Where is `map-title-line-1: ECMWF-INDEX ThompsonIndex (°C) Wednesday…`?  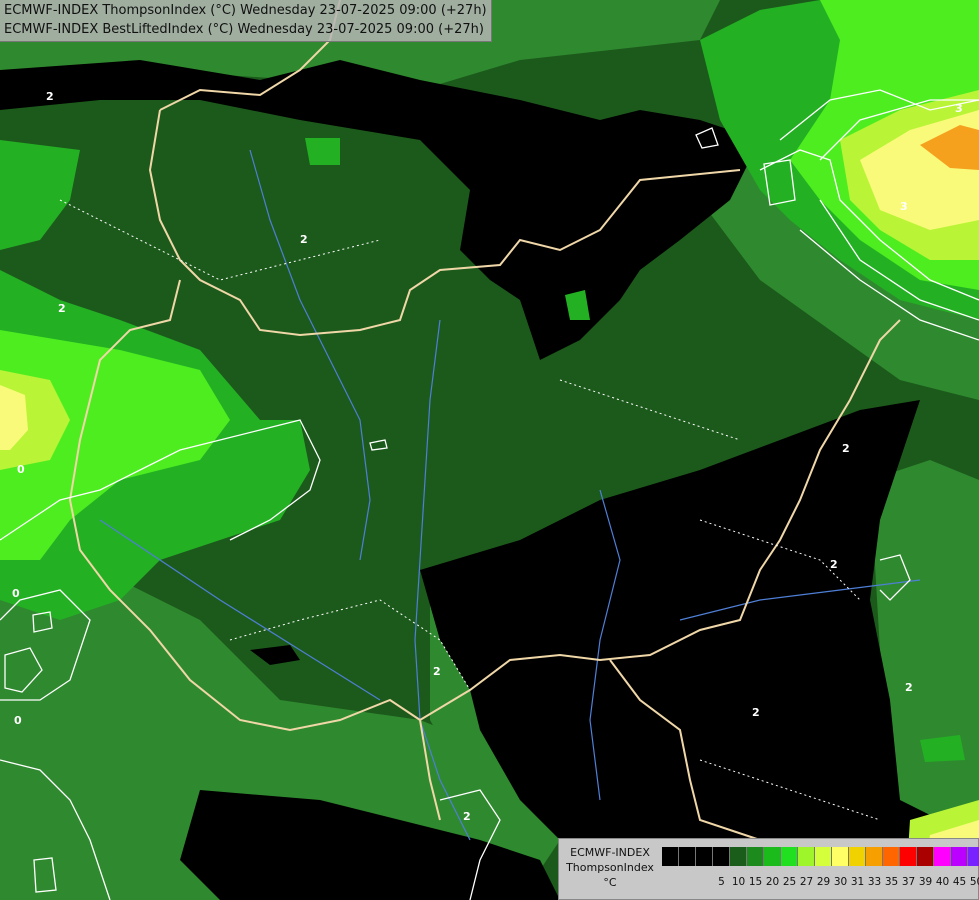 map-title-line-1: ECMWF-INDEX ThompsonIndex (°C) Wednesday… is located at coordinates (245, 10).